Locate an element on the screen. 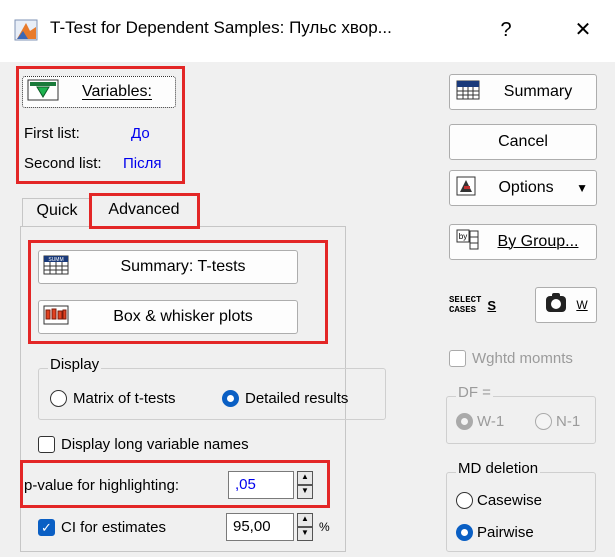 Image resolution: width=615 pixels, height=557 pixels. ci-down-icon: ▼ is located at coordinates (305, 534).